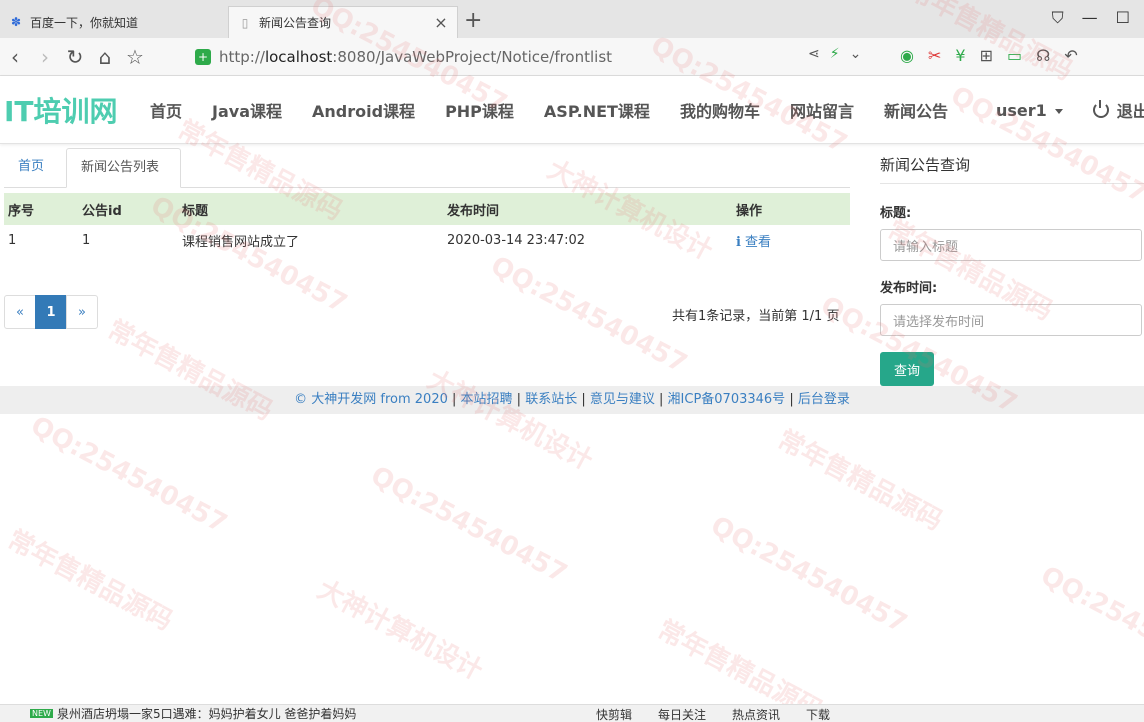  Describe the element at coordinates (597, 110) in the screenshot. I see `nav-aspnet-courses: ASP.NET课程` at that location.